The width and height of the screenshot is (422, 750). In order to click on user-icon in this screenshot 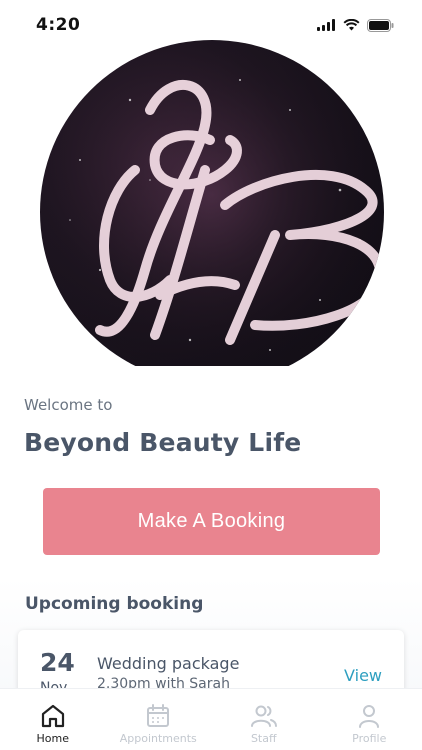, I will do `click(369, 716)`.